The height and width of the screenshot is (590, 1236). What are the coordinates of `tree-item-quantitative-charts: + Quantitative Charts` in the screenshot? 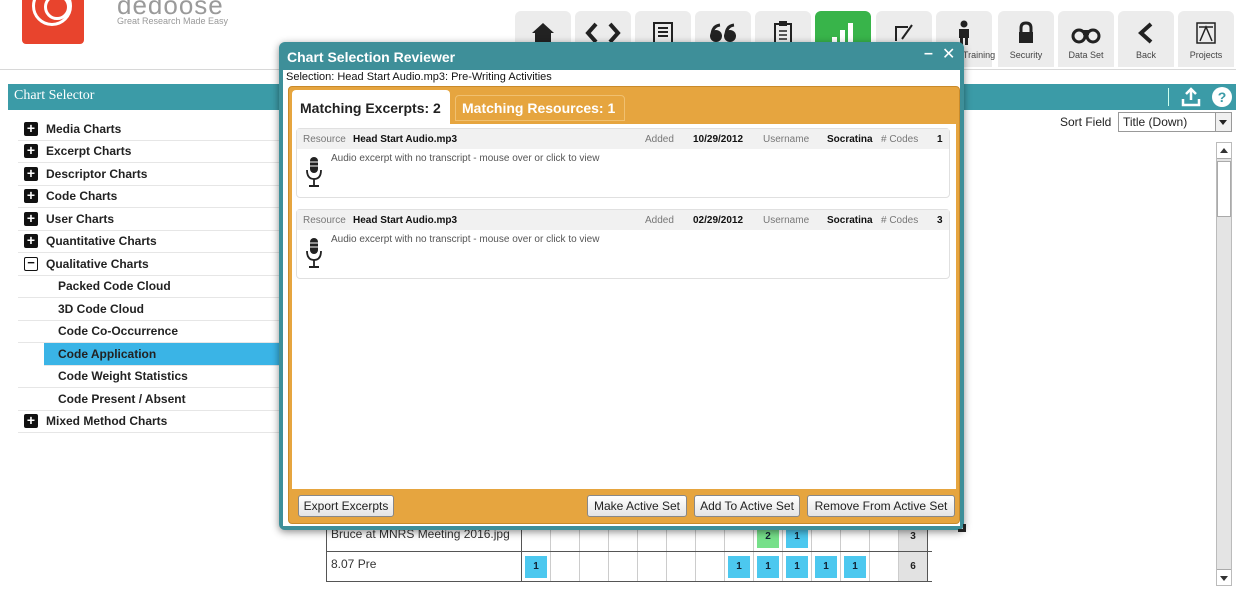 It's located at (150, 242).